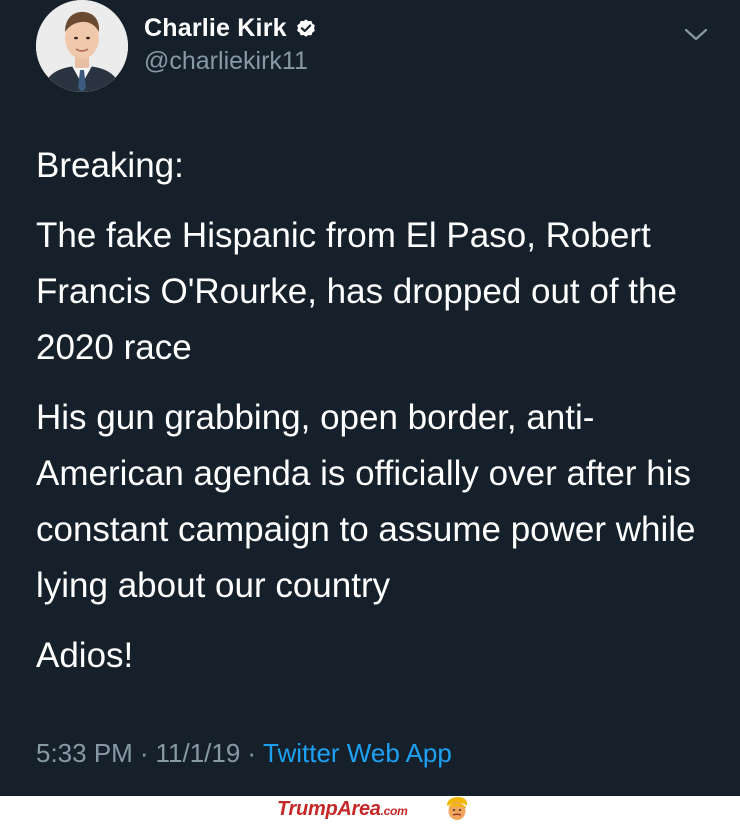  I want to click on trump-face-icon, so click(457, 808).